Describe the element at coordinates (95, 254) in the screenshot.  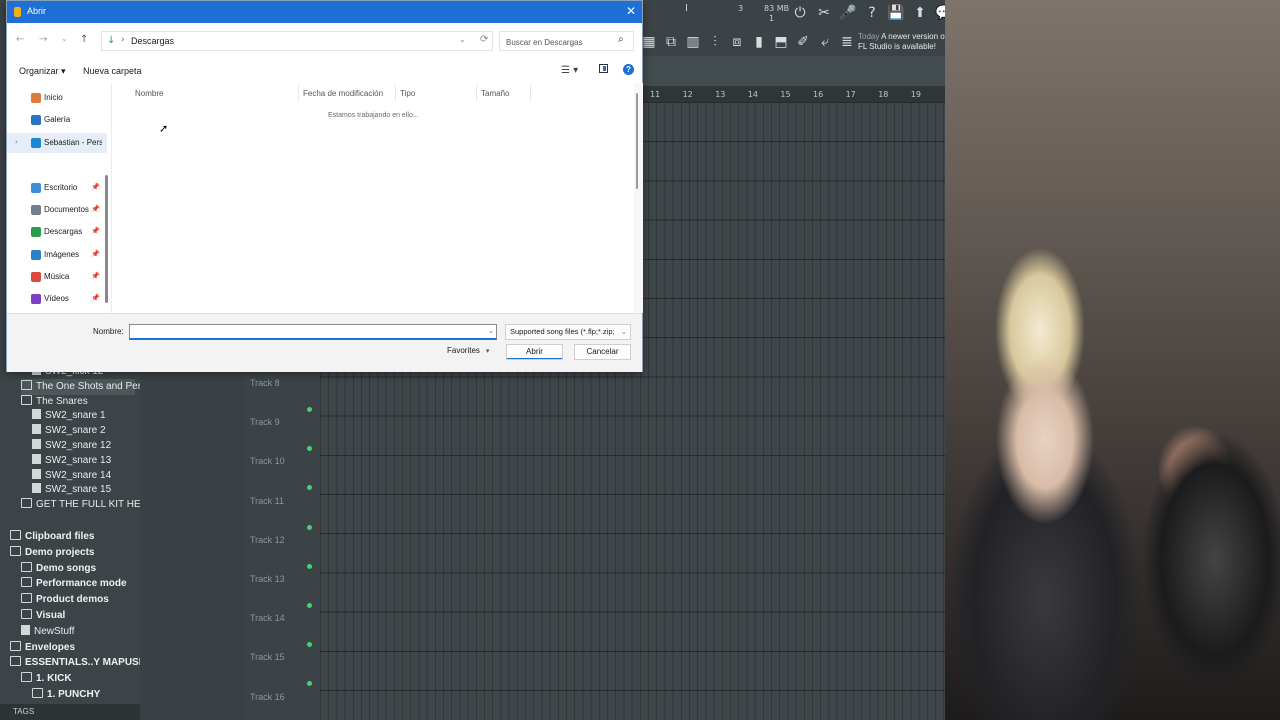
I see `pin-icon: 📌` at that location.